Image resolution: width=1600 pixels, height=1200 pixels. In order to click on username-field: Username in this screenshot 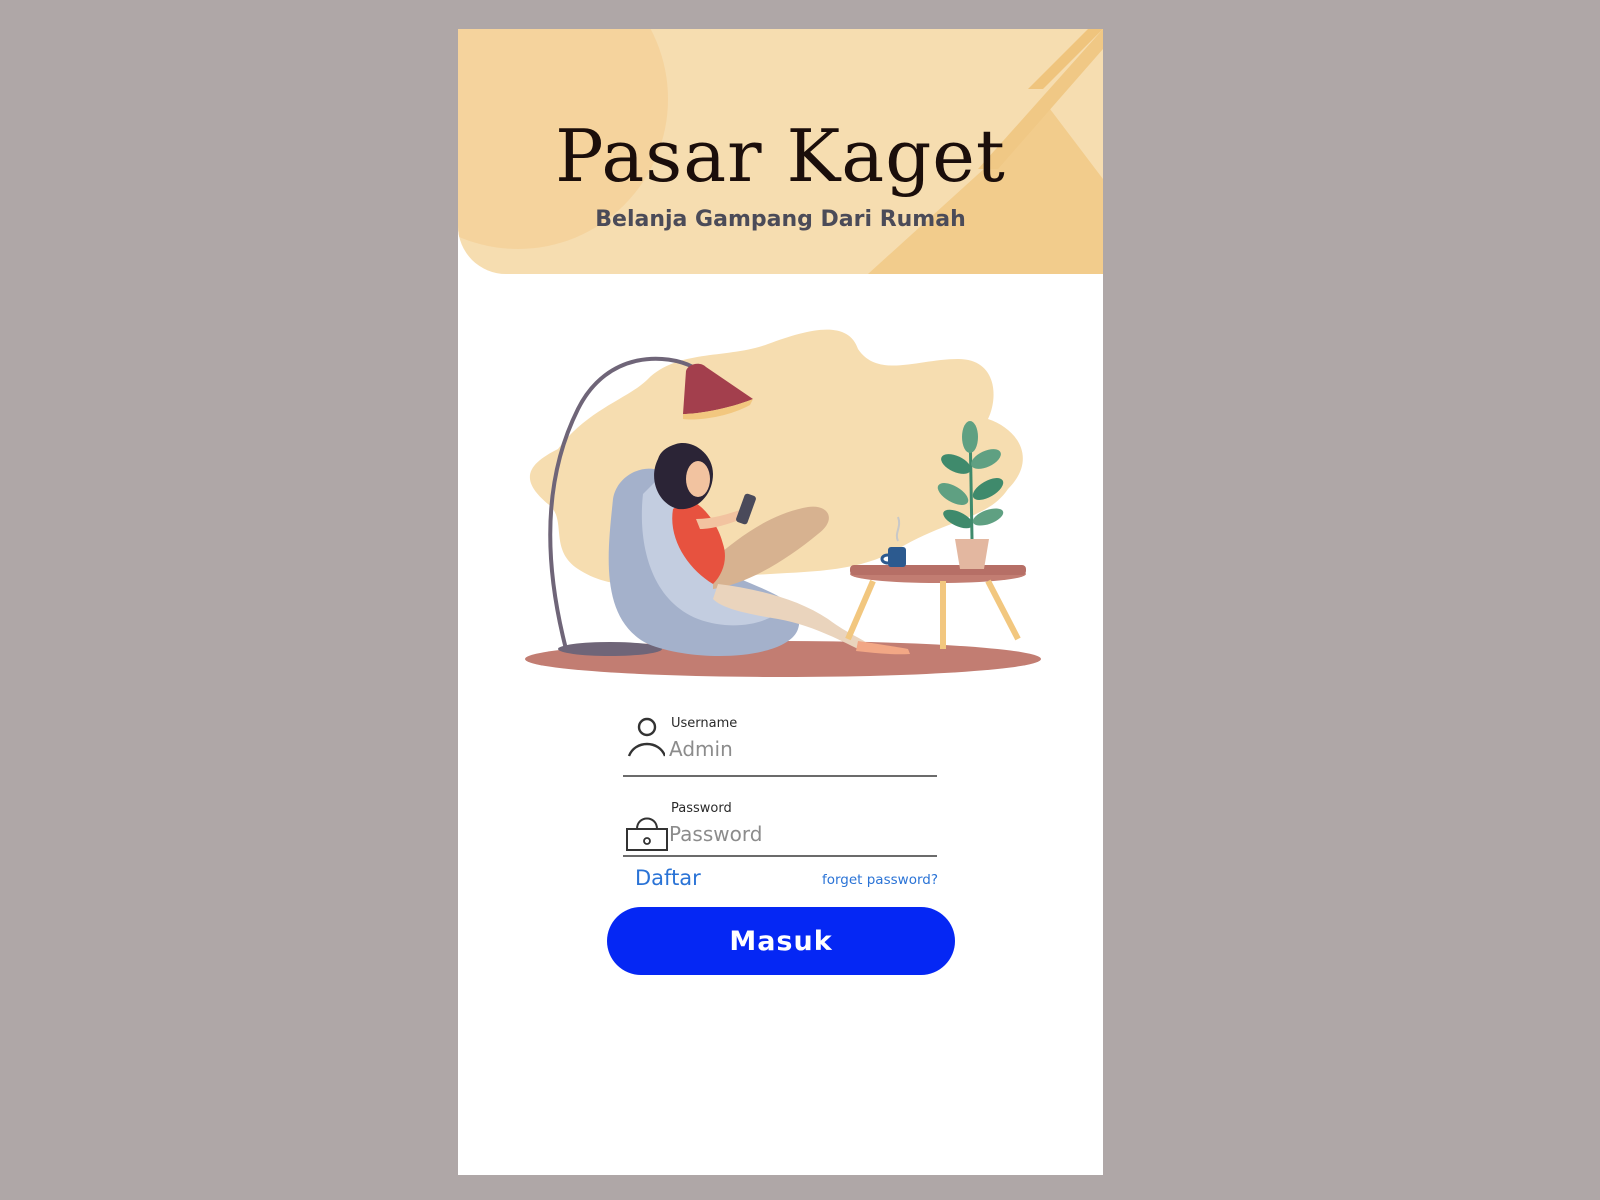, I will do `click(780, 737)`.